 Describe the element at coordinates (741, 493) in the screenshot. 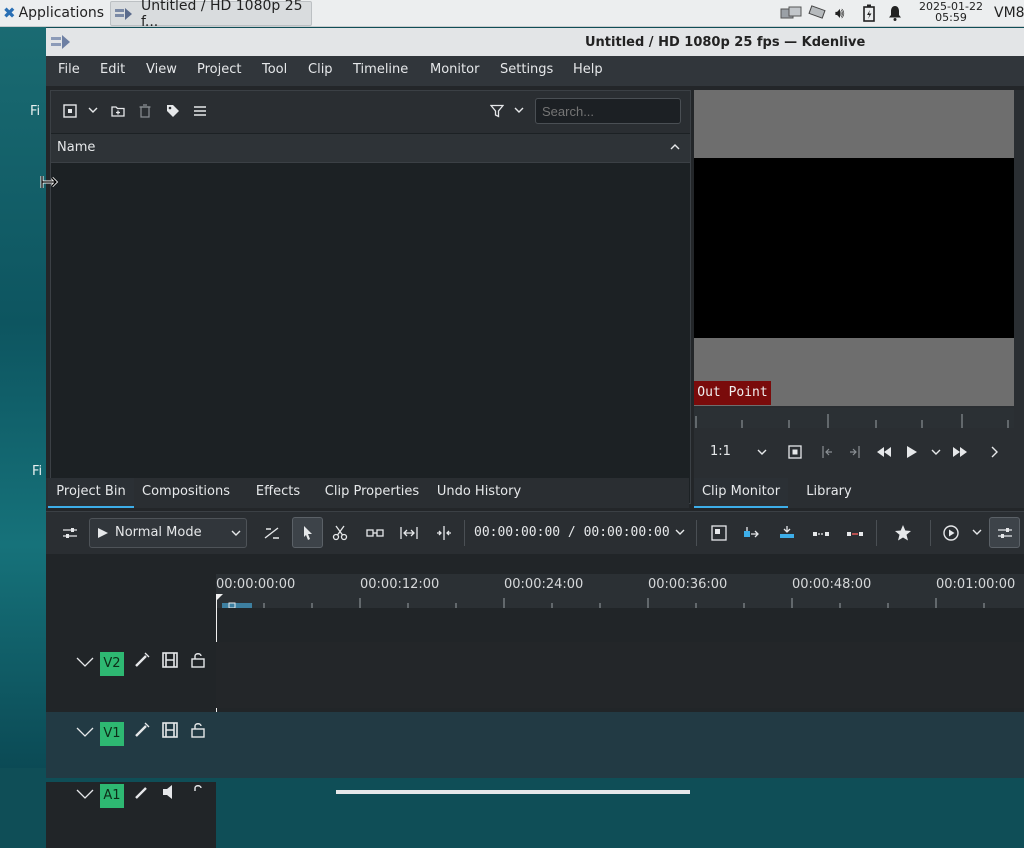

I see `tab-clip-monitor: Clip Monitor` at that location.